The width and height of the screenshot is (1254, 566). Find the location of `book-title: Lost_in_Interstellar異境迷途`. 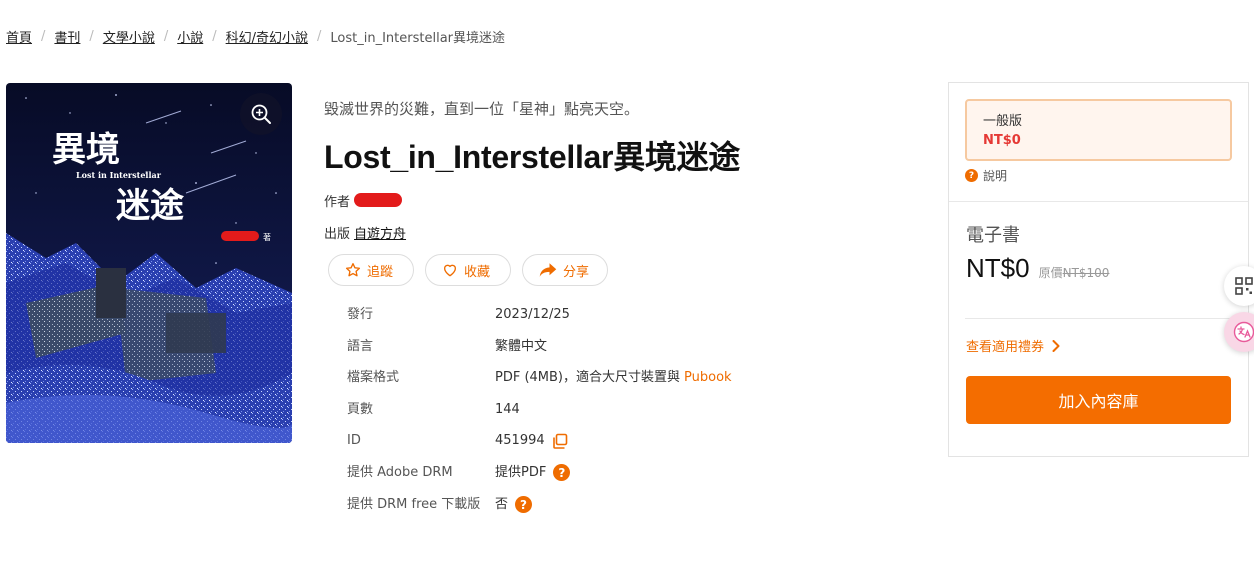

book-title: Lost_in_Interstellar異境迷途 is located at coordinates (532, 157).